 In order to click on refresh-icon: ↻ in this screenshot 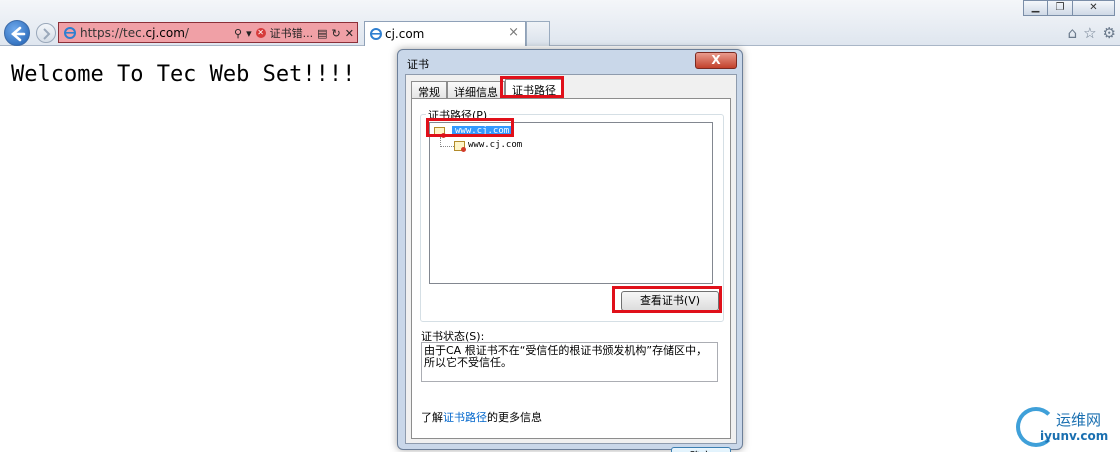, I will do `click(336, 33)`.